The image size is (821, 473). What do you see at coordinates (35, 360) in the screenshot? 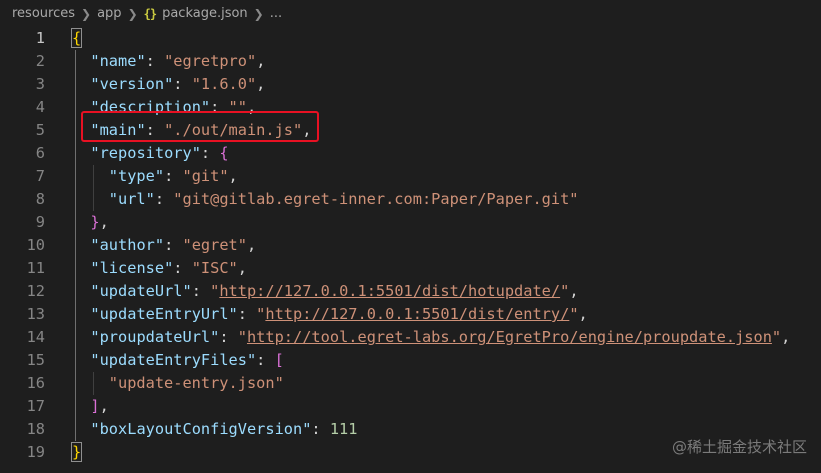
I see `line-number: 15` at bounding box center [35, 360].